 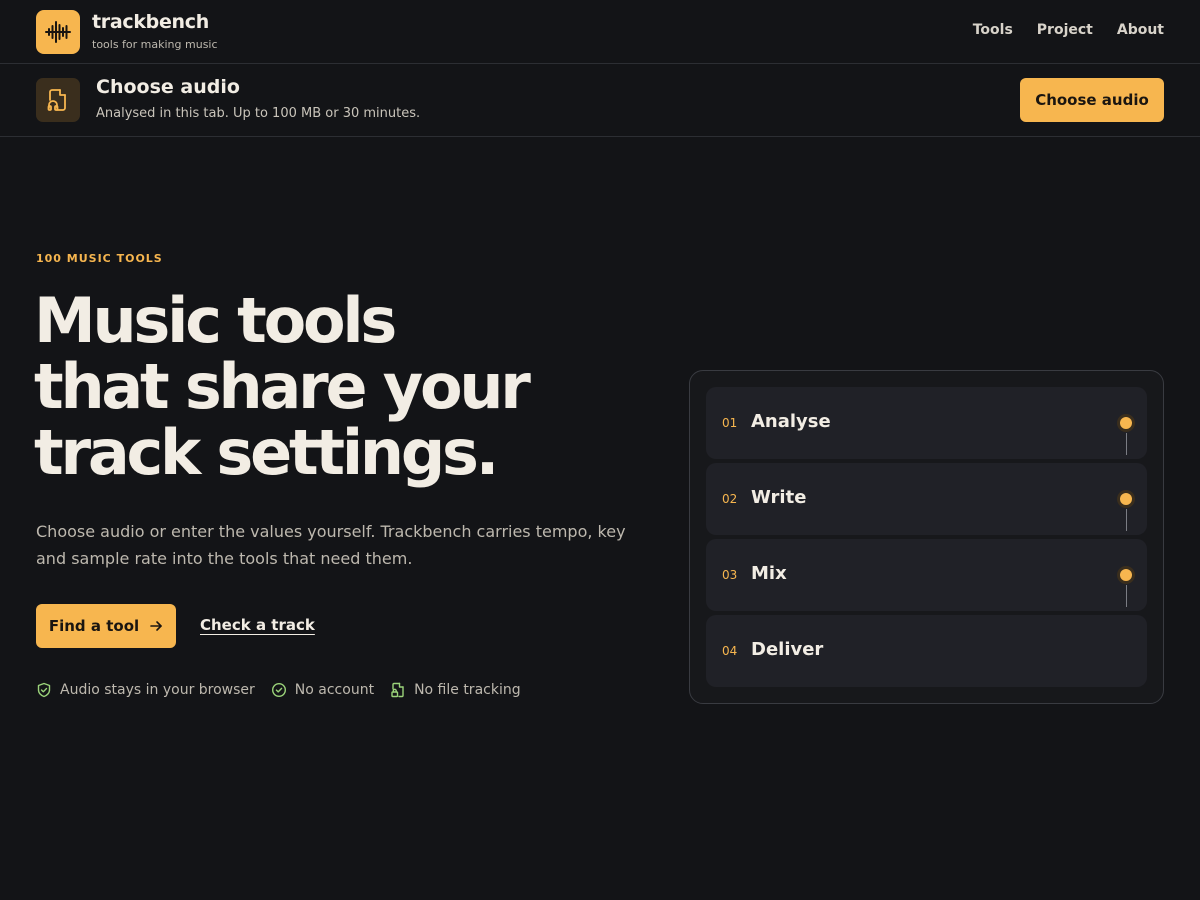 What do you see at coordinates (266, 452) in the screenshot?
I see `hero-title-line: track settings.` at bounding box center [266, 452].